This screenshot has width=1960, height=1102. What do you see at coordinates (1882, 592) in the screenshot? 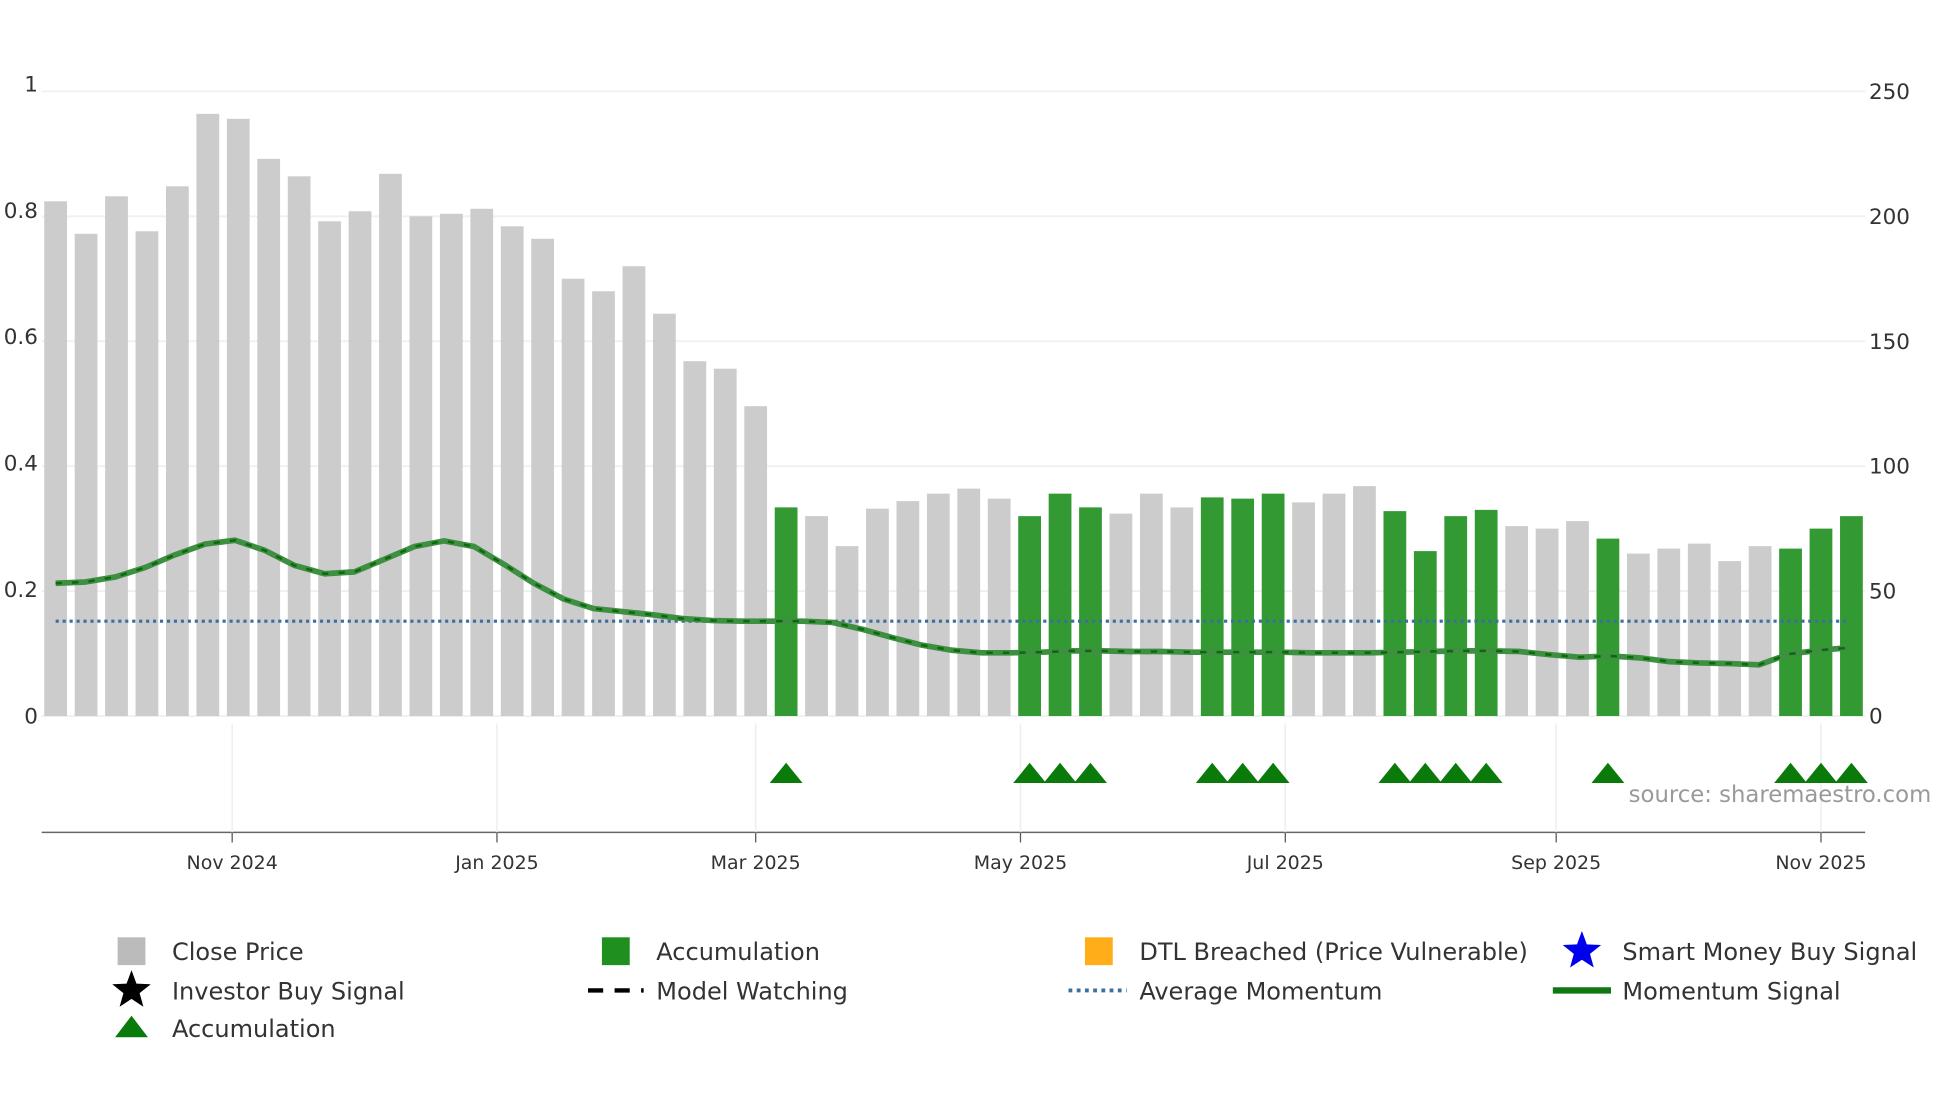
I see `right-axis-tick: 50` at bounding box center [1882, 592].